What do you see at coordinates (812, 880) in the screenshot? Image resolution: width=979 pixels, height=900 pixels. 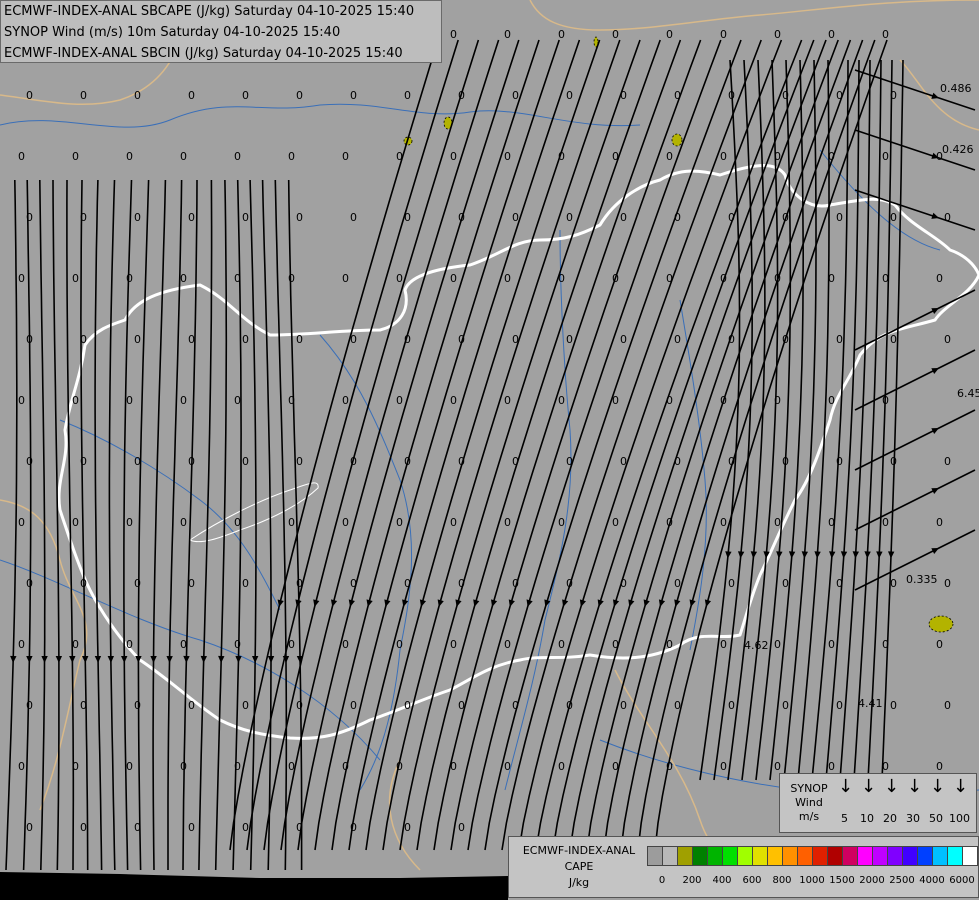 I see `cape-tick: 1000` at bounding box center [812, 880].